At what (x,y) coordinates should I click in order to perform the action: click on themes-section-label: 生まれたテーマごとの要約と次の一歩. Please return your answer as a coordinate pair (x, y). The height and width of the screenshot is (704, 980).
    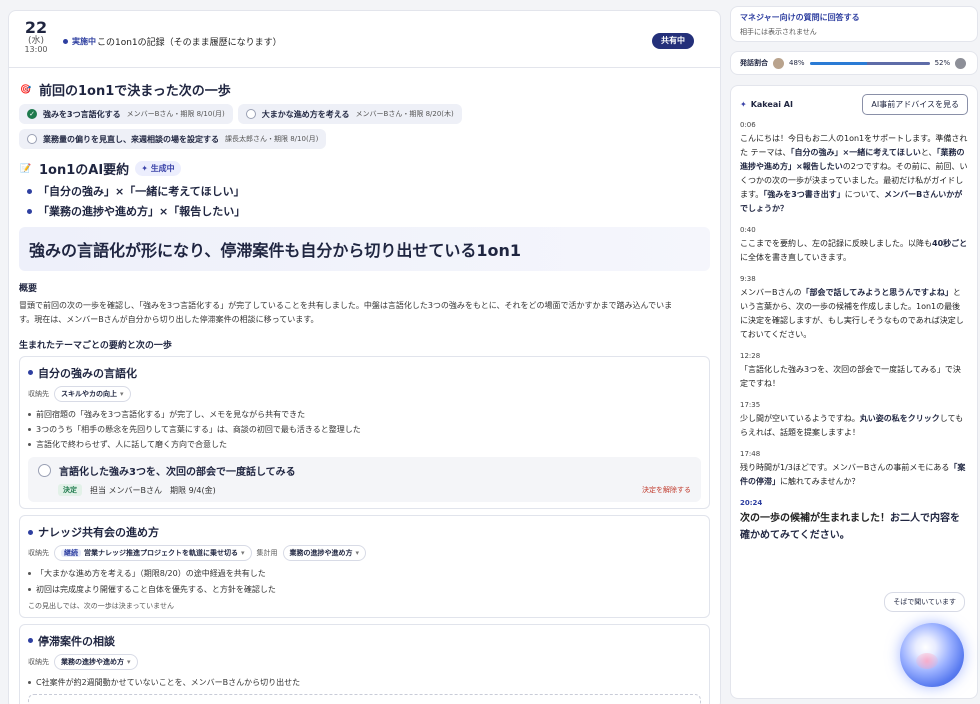
    Looking at the image, I should click on (95, 345).